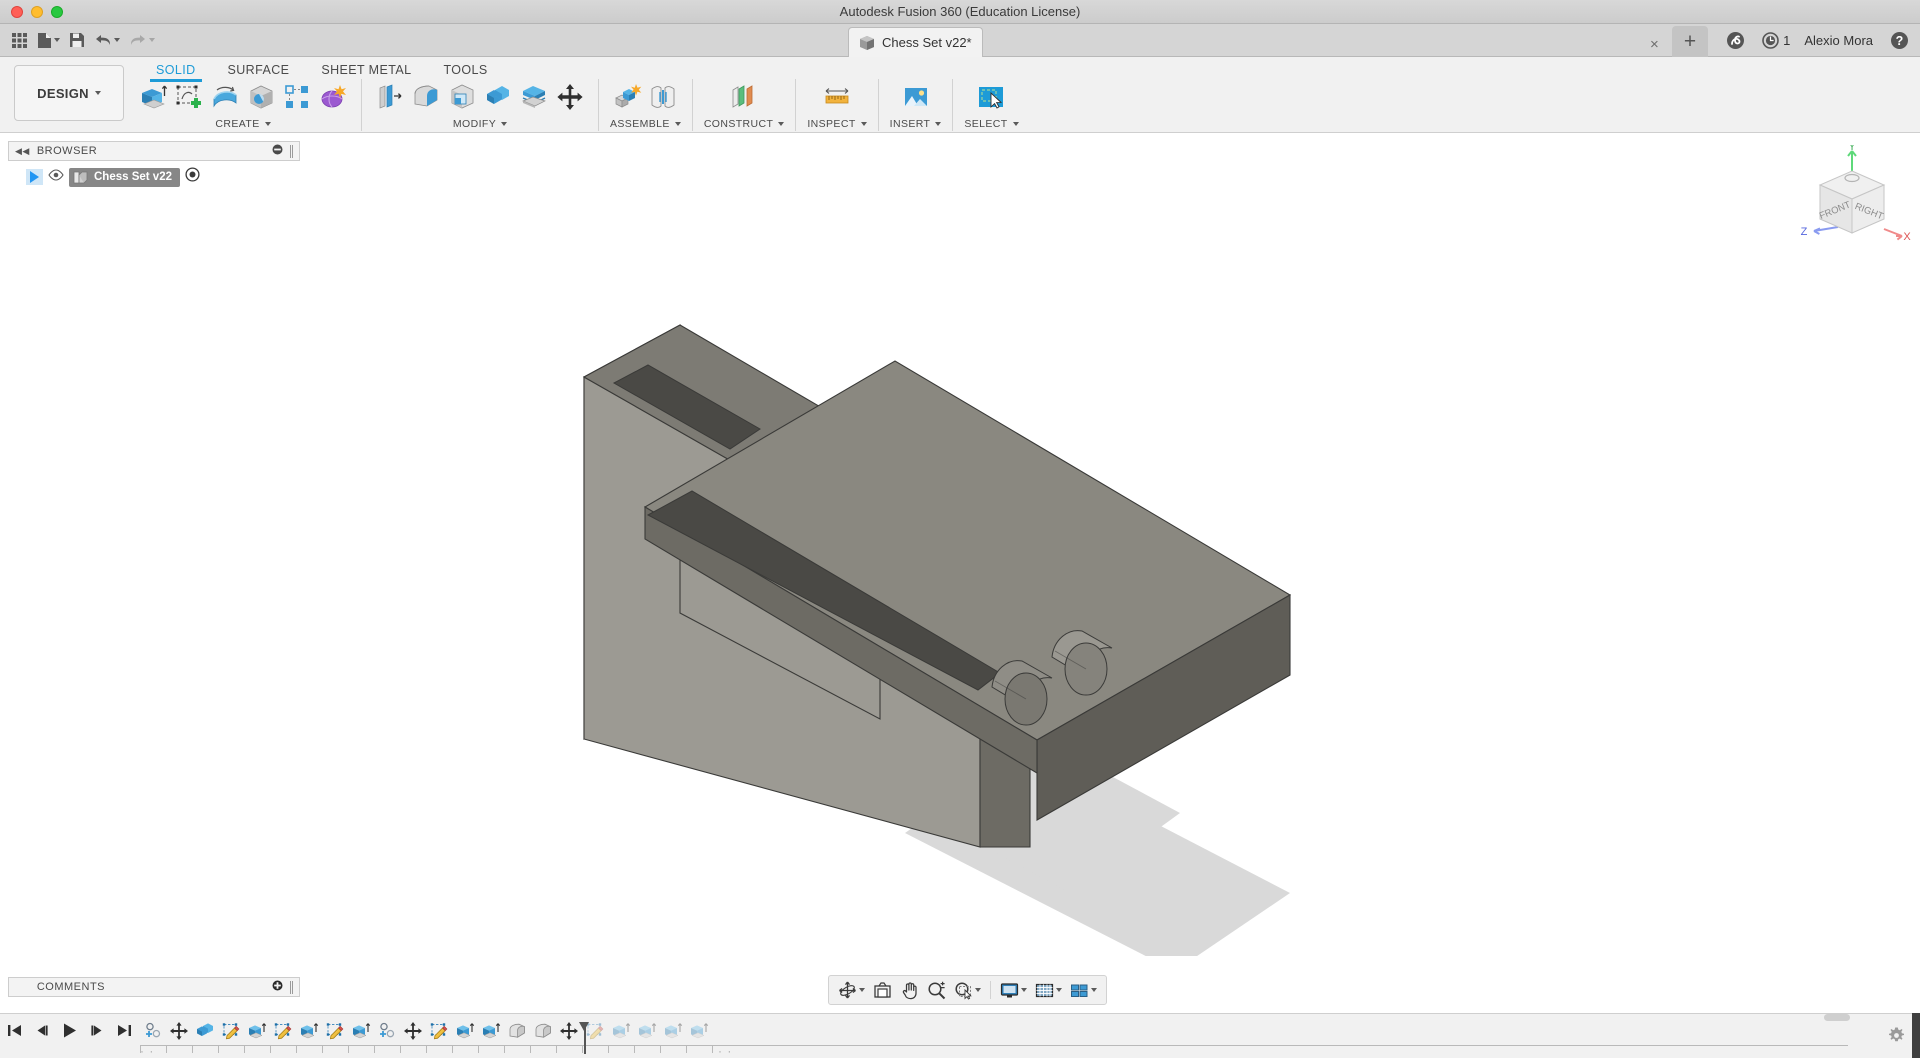 The height and width of the screenshot is (1058, 1920). What do you see at coordinates (645, 124) in the screenshot?
I see `panel-assemble-label: ASSEMBLE` at bounding box center [645, 124].